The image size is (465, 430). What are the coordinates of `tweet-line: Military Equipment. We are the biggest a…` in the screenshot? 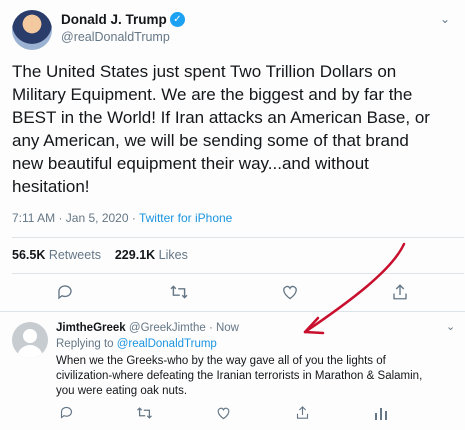 It's located at (212, 94).